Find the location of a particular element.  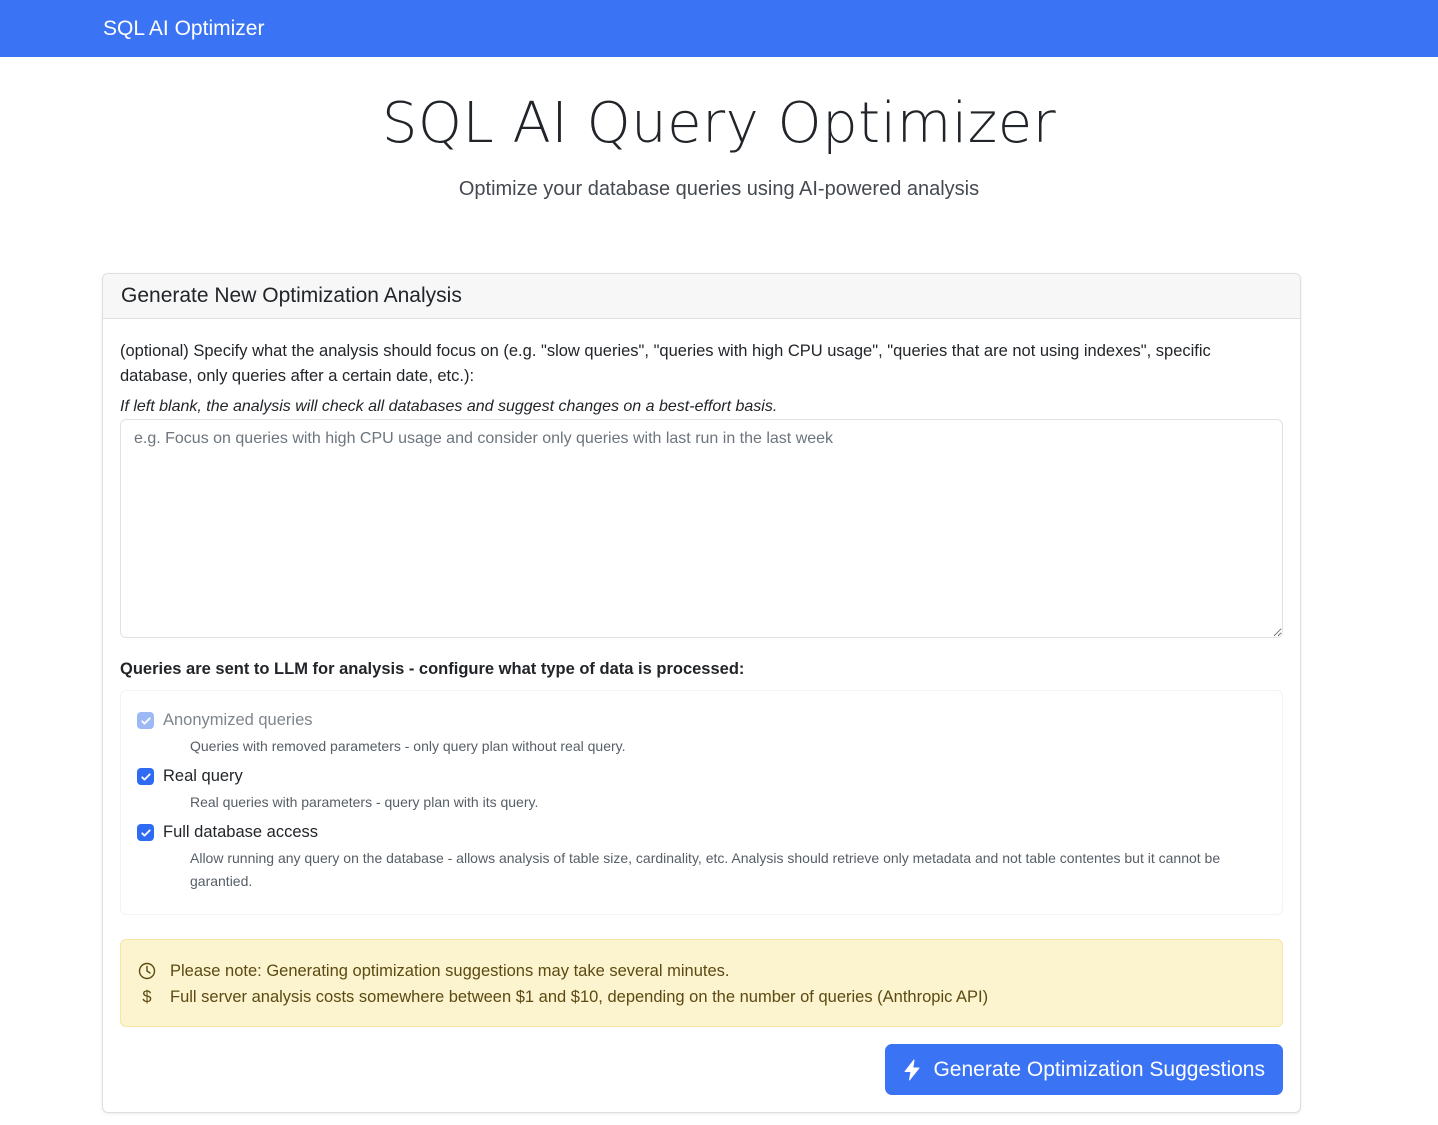

navbar-brand: SQL AI Optimizer is located at coordinates (183, 29).